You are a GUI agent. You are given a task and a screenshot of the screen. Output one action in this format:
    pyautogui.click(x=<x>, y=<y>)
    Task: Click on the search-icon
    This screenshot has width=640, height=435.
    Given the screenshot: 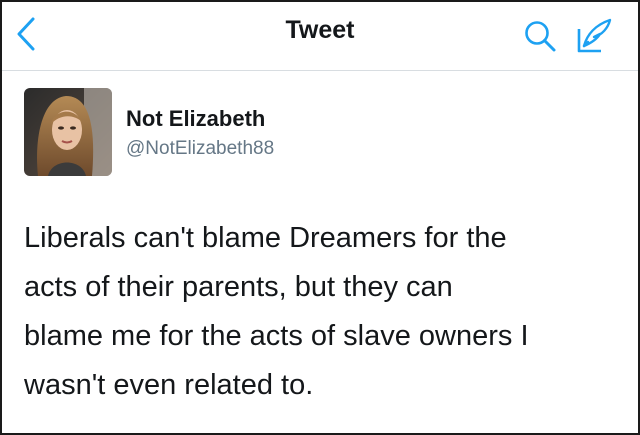 What is the action you would take?
    pyautogui.click(x=540, y=36)
    